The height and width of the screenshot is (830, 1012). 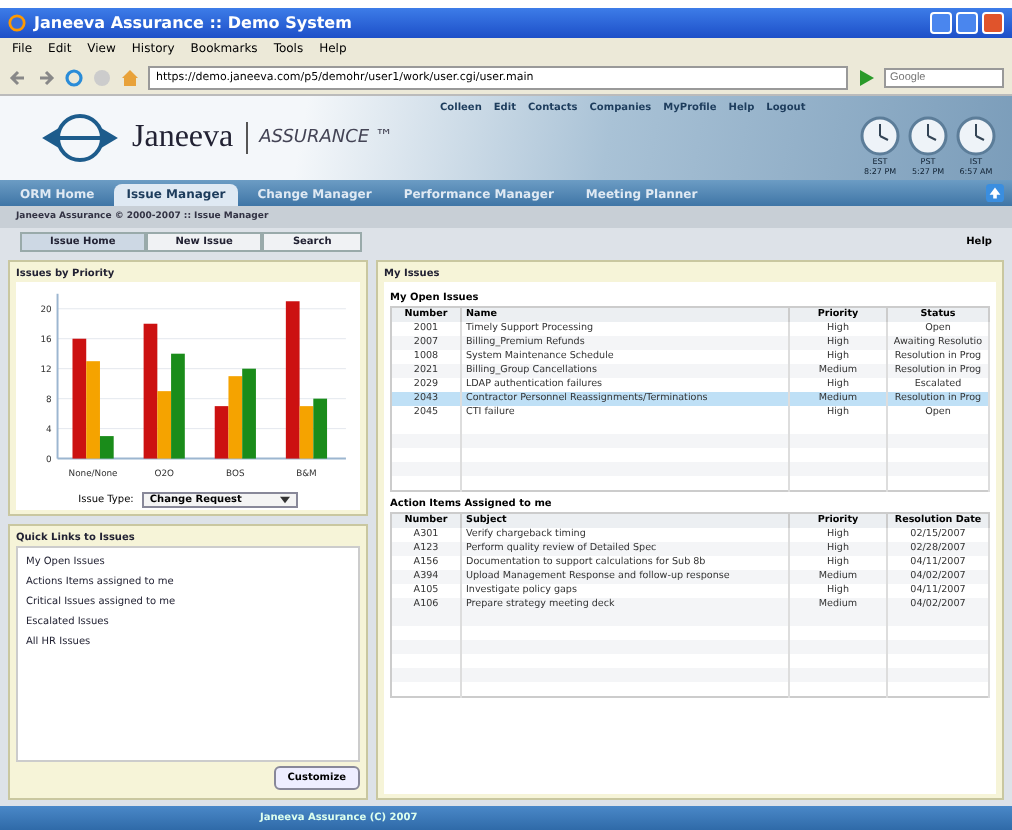 What do you see at coordinates (183, 138) in the screenshot?
I see `brand-name: Janeeva` at bounding box center [183, 138].